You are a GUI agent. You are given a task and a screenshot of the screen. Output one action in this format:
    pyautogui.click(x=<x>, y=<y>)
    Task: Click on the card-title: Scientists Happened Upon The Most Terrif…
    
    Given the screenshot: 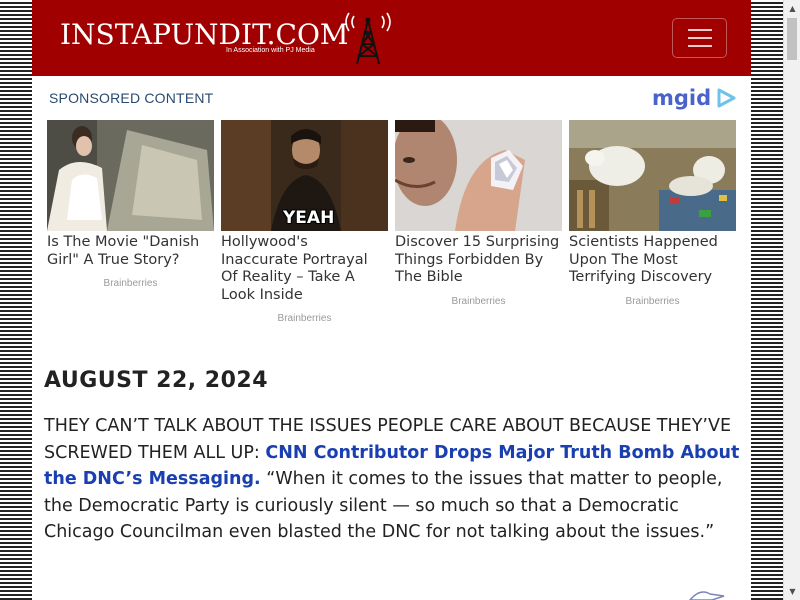 What is the action you would take?
    pyautogui.click(x=652, y=260)
    